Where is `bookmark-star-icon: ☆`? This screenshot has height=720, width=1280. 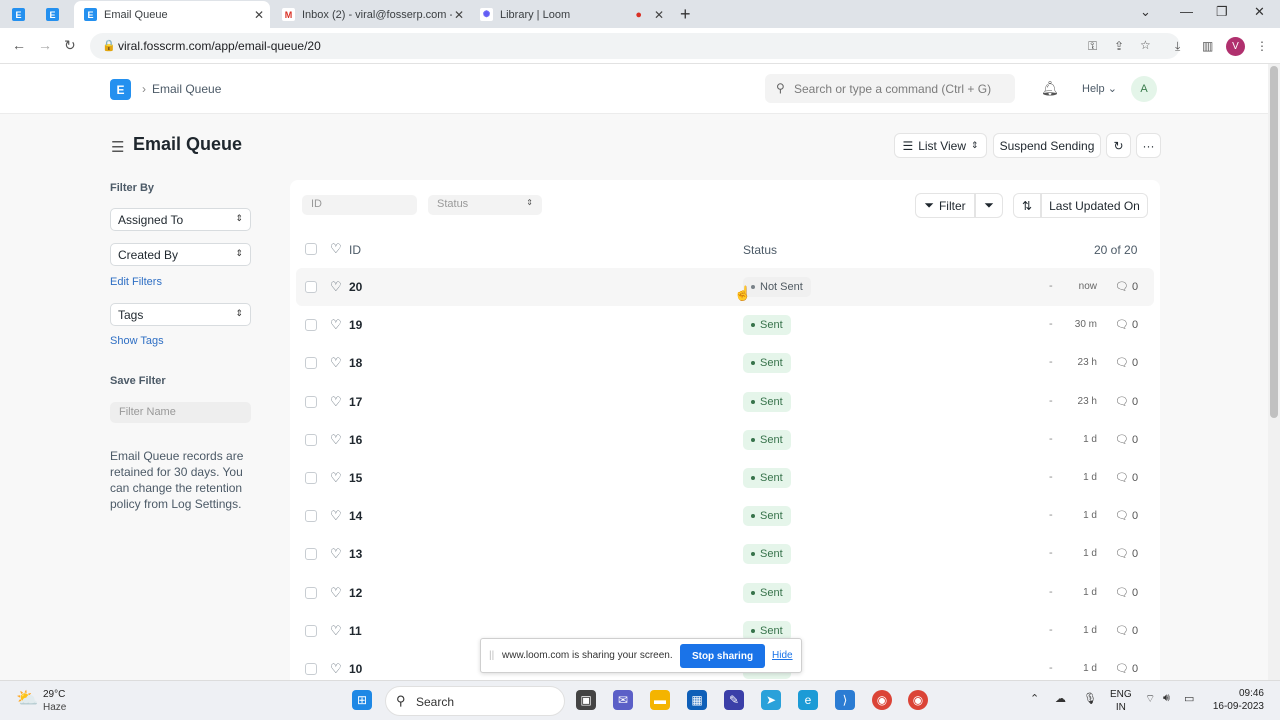
bookmark-star-icon: ☆ is located at coordinates (1145, 45).